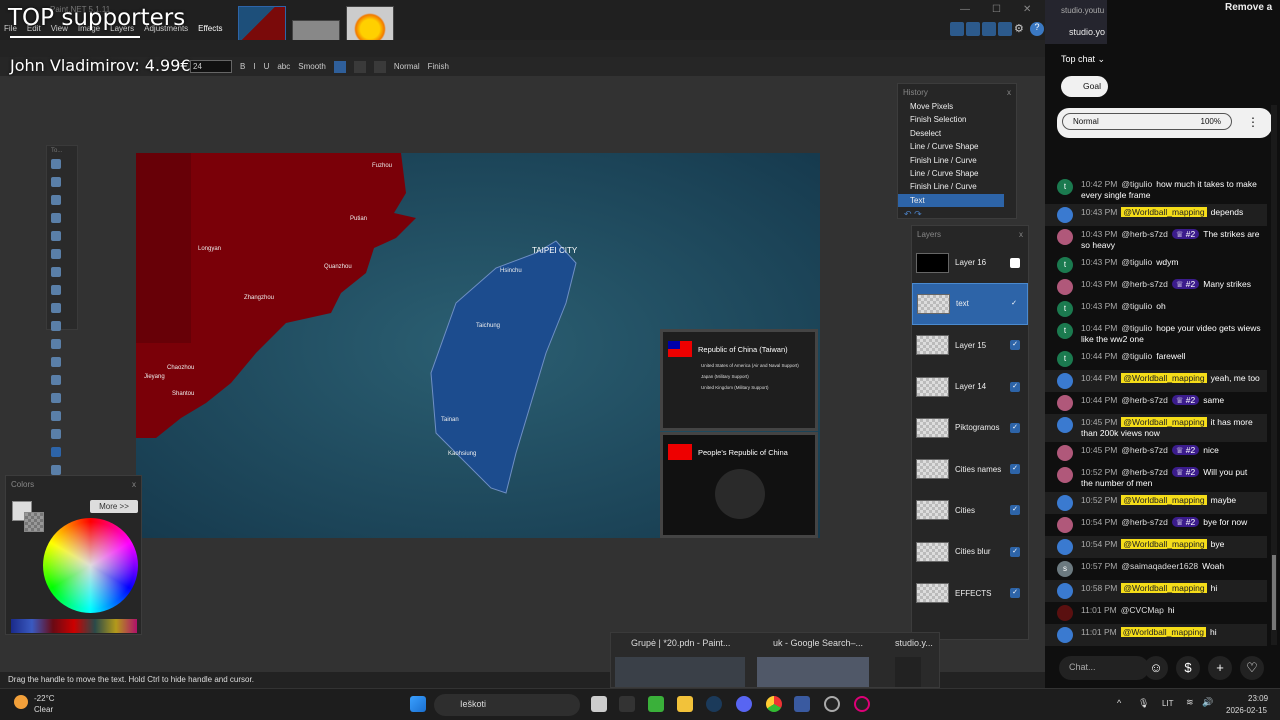  Describe the element at coordinates (802, 704) in the screenshot. I see `paintnet-icon` at that location.